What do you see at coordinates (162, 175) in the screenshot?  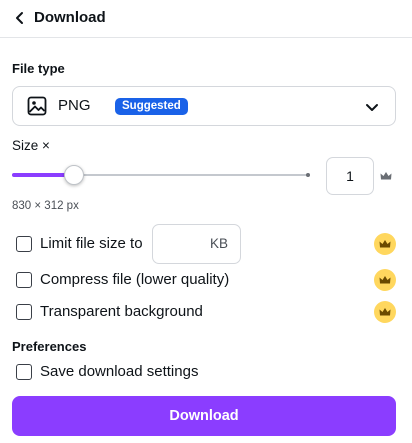 I see `size-slider` at bounding box center [162, 175].